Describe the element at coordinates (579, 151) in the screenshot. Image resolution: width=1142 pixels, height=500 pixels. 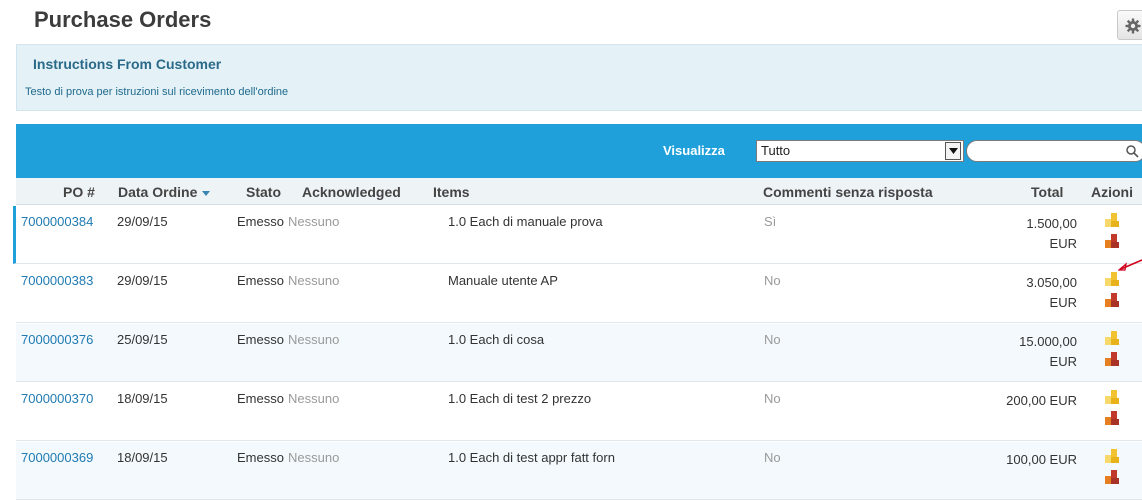
I see `table-toolbar: Visualizza Tutto` at that location.